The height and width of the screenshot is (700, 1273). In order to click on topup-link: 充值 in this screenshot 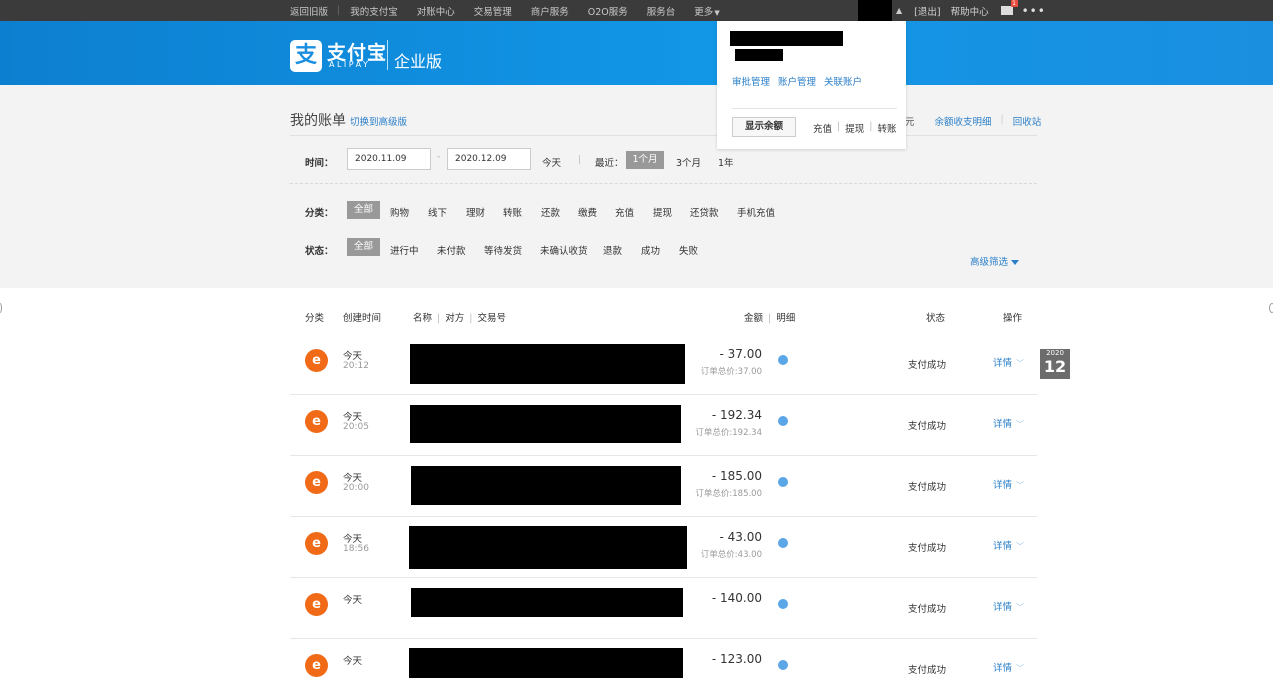, I will do `click(822, 128)`.